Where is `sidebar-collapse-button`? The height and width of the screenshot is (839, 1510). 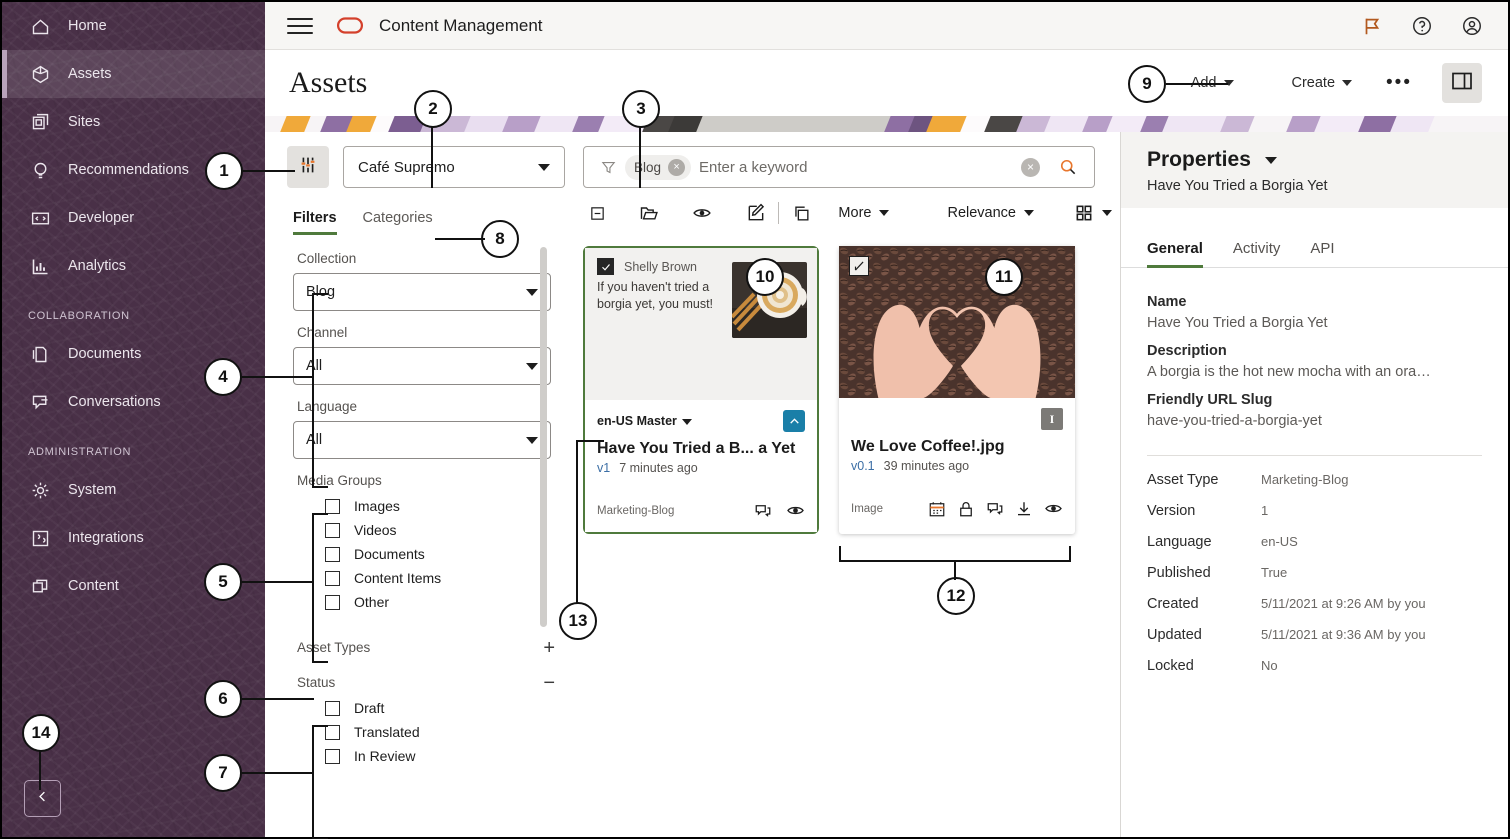 sidebar-collapse-button is located at coordinates (42, 798).